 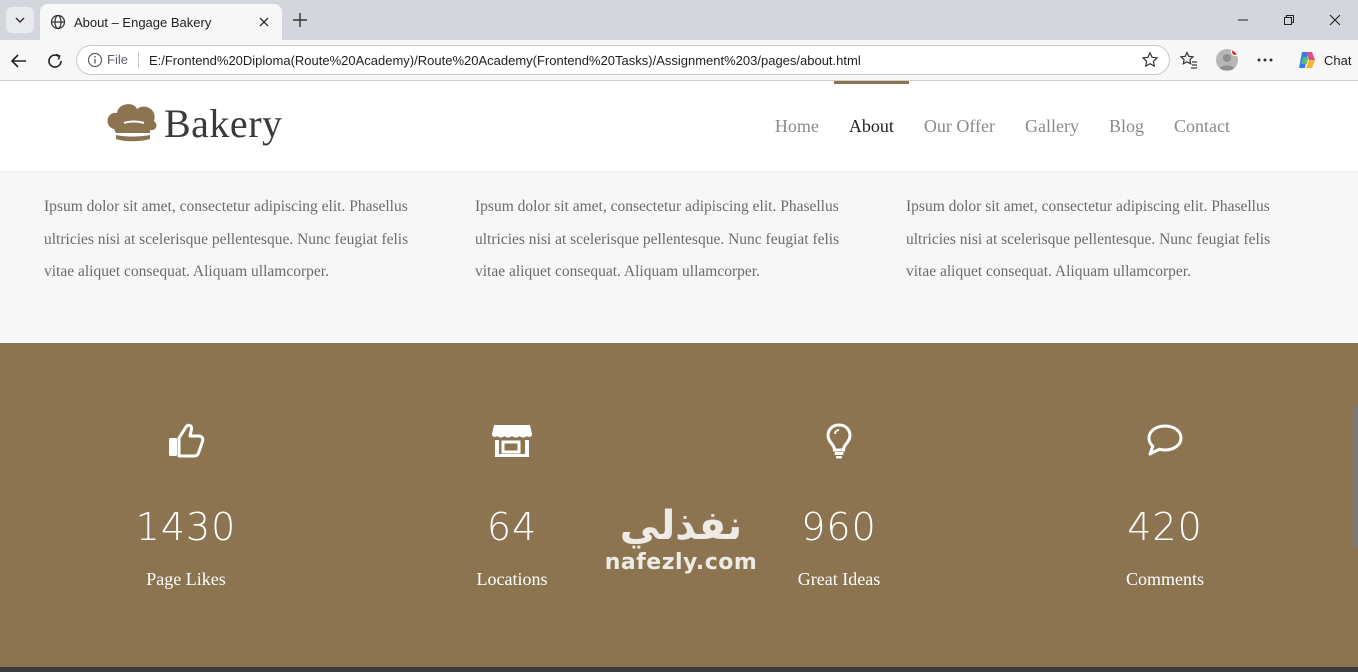 What do you see at coordinates (187, 440) in the screenshot?
I see `thumbs-up-icon` at bounding box center [187, 440].